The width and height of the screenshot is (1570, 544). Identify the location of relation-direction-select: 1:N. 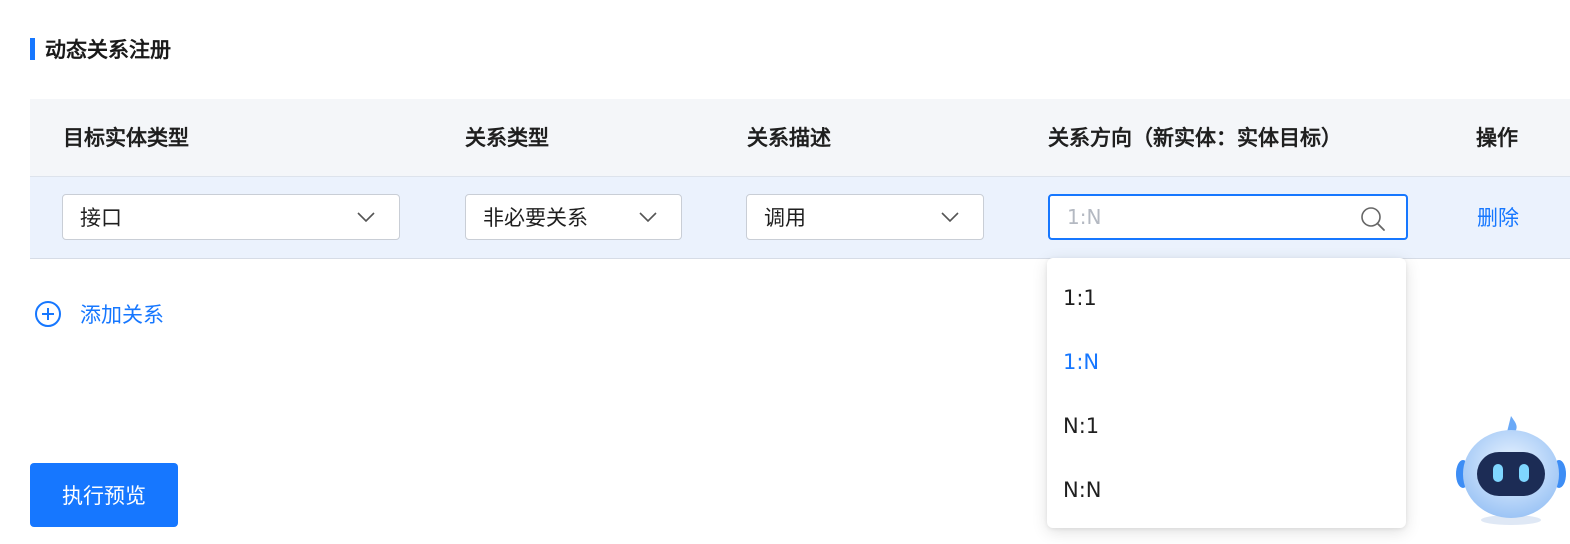
(1228, 217).